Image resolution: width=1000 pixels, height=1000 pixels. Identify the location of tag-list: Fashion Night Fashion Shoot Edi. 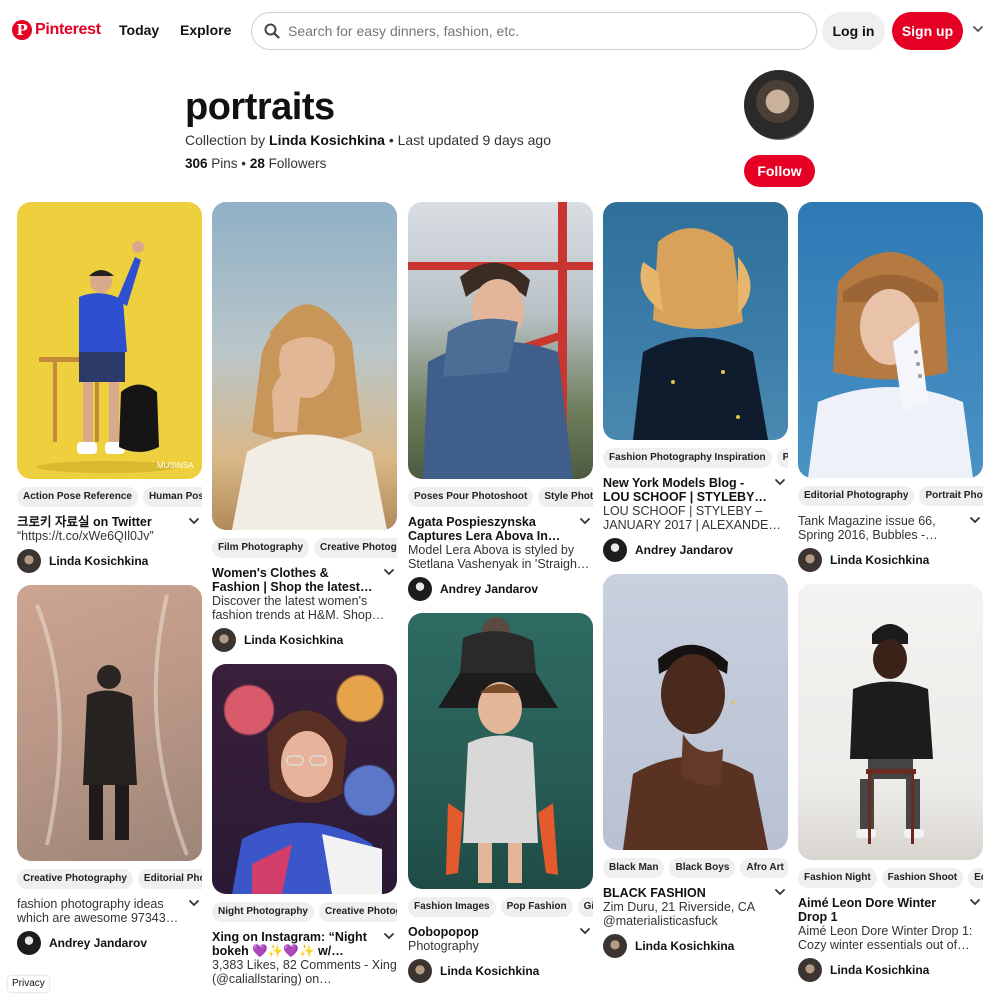
(890, 878).